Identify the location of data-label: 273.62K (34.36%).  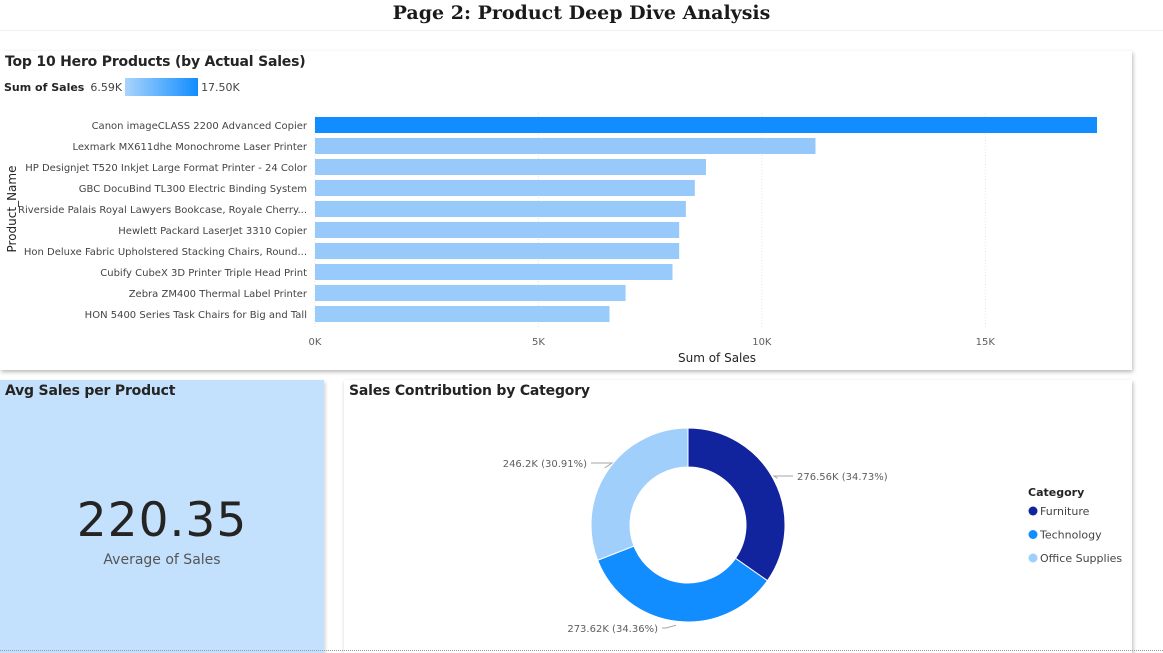
(612, 629).